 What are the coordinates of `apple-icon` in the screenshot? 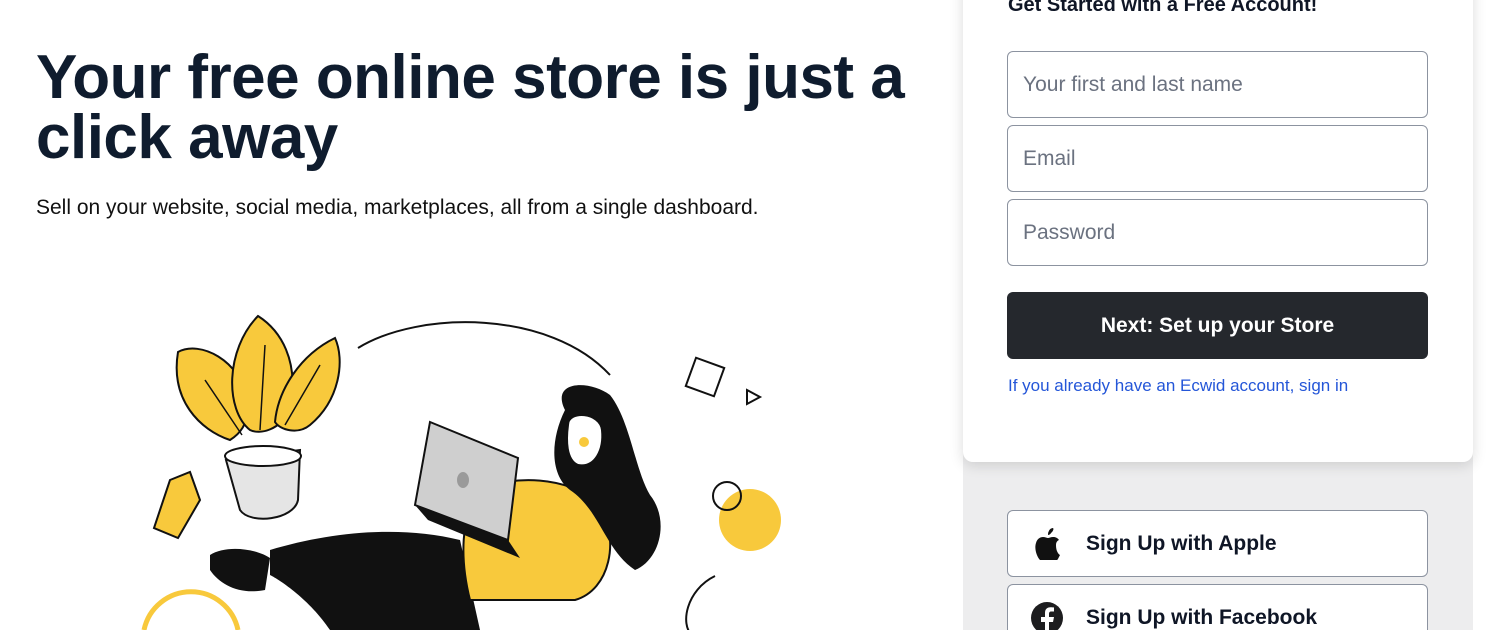 It's located at (1047, 543).